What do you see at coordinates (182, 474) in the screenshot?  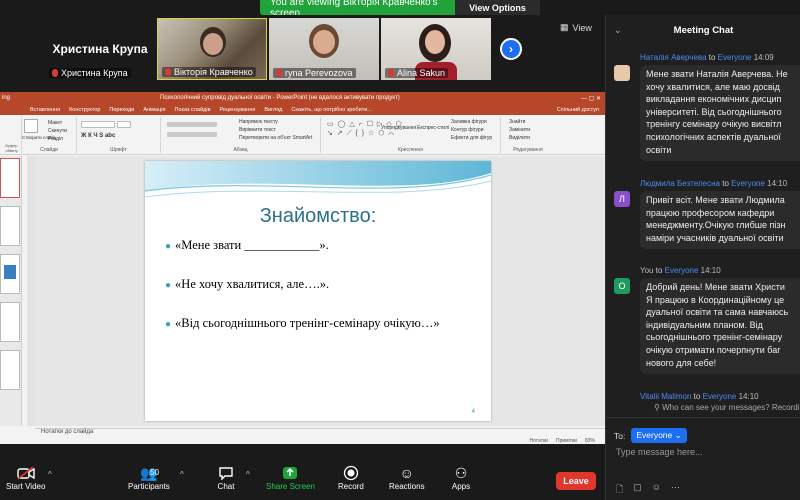 I see `participants-options-caret: ^` at bounding box center [182, 474].